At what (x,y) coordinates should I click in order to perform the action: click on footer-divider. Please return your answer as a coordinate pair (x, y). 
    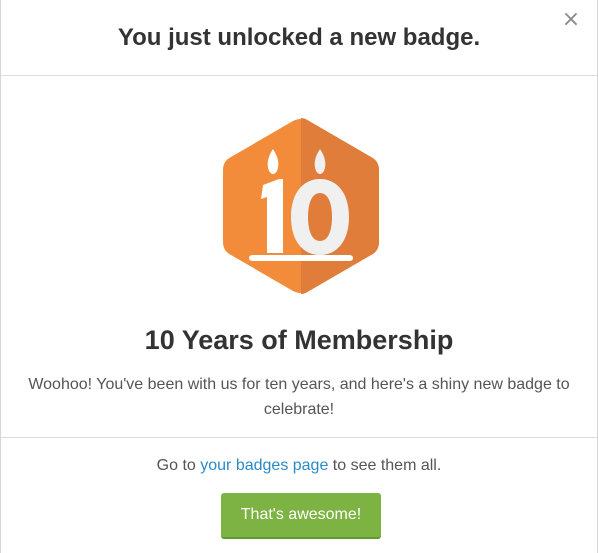
    Looking at the image, I should click on (299, 437).